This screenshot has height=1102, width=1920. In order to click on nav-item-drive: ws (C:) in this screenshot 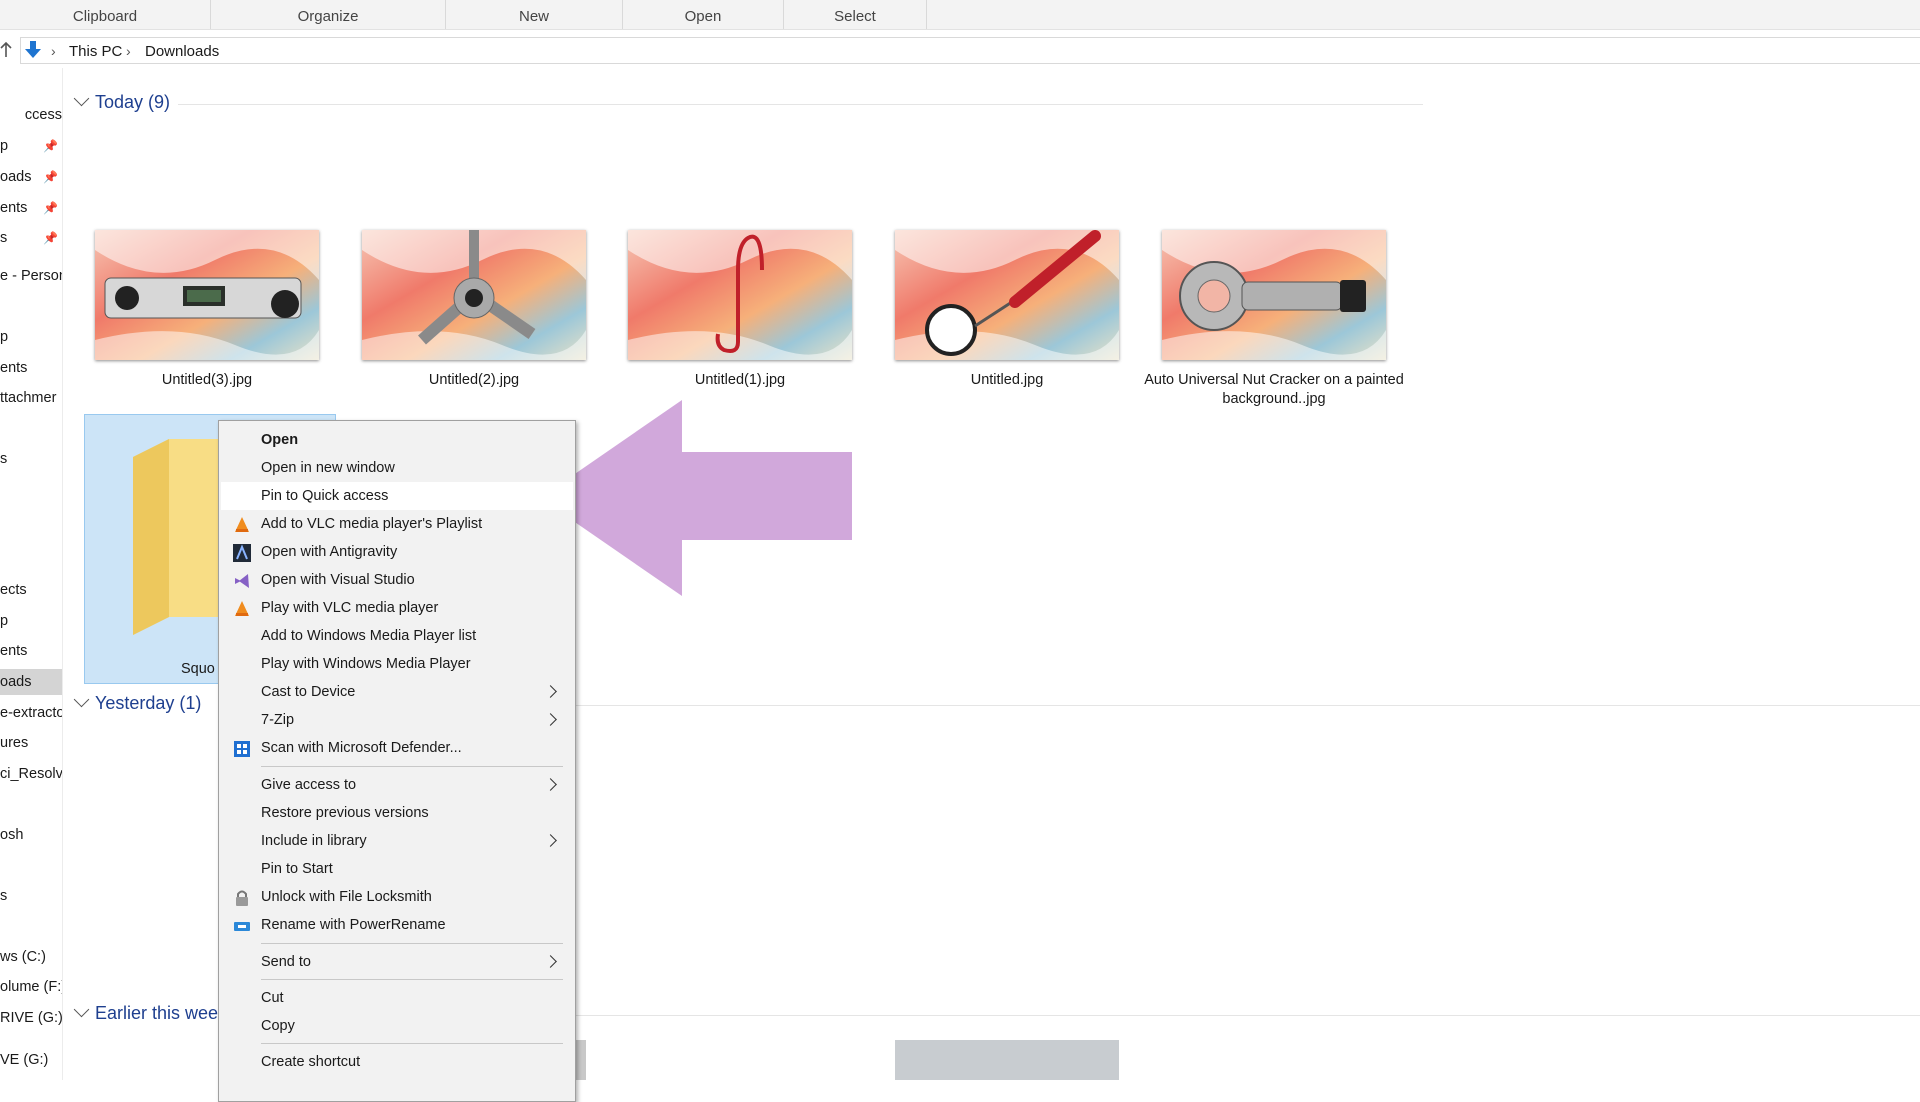, I will do `click(31, 957)`.